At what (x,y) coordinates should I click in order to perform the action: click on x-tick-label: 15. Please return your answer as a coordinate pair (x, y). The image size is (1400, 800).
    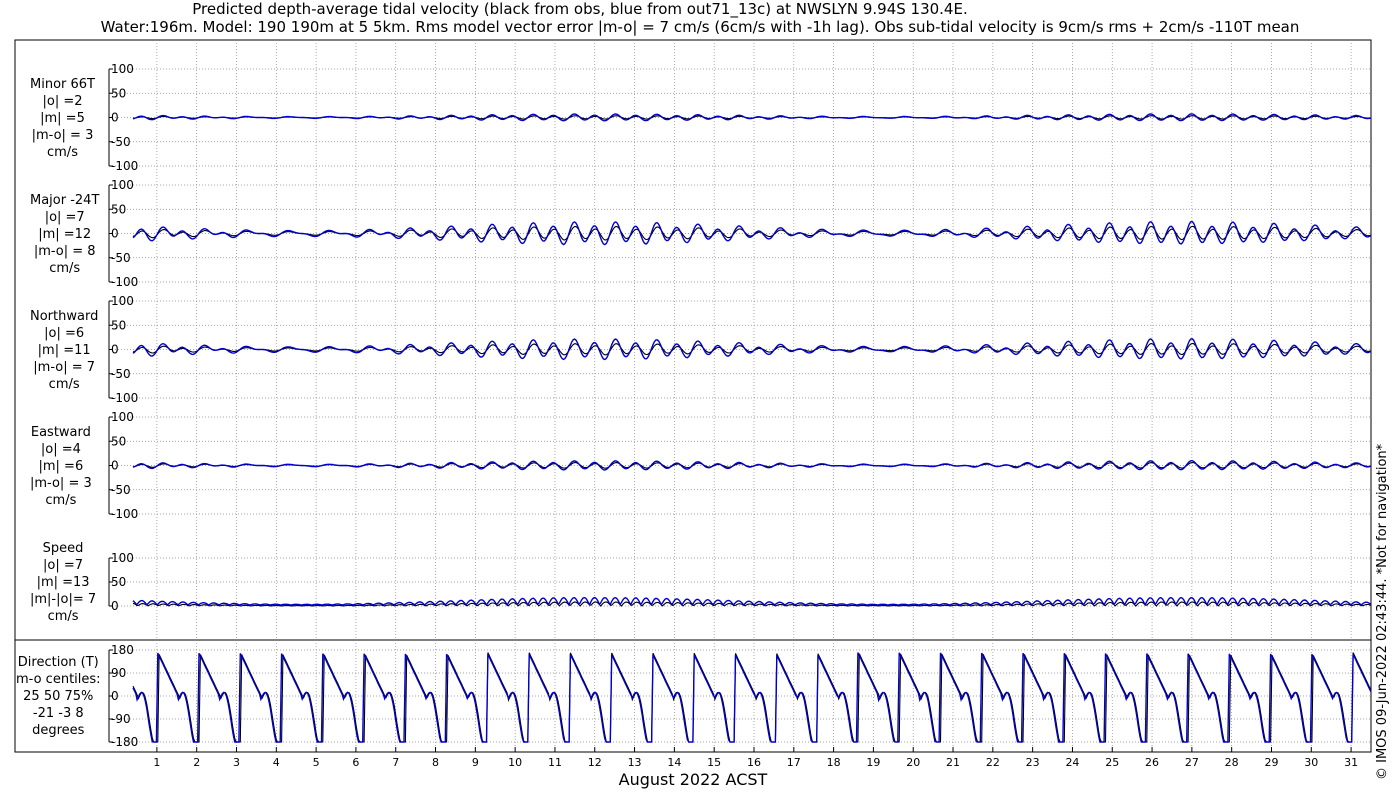
    Looking at the image, I should click on (714, 762).